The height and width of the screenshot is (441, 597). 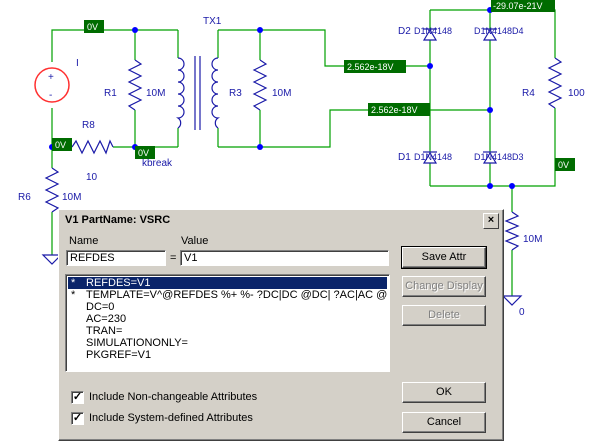 I want to click on d3-part: D1N4148D3, so click(x=499, y=157).